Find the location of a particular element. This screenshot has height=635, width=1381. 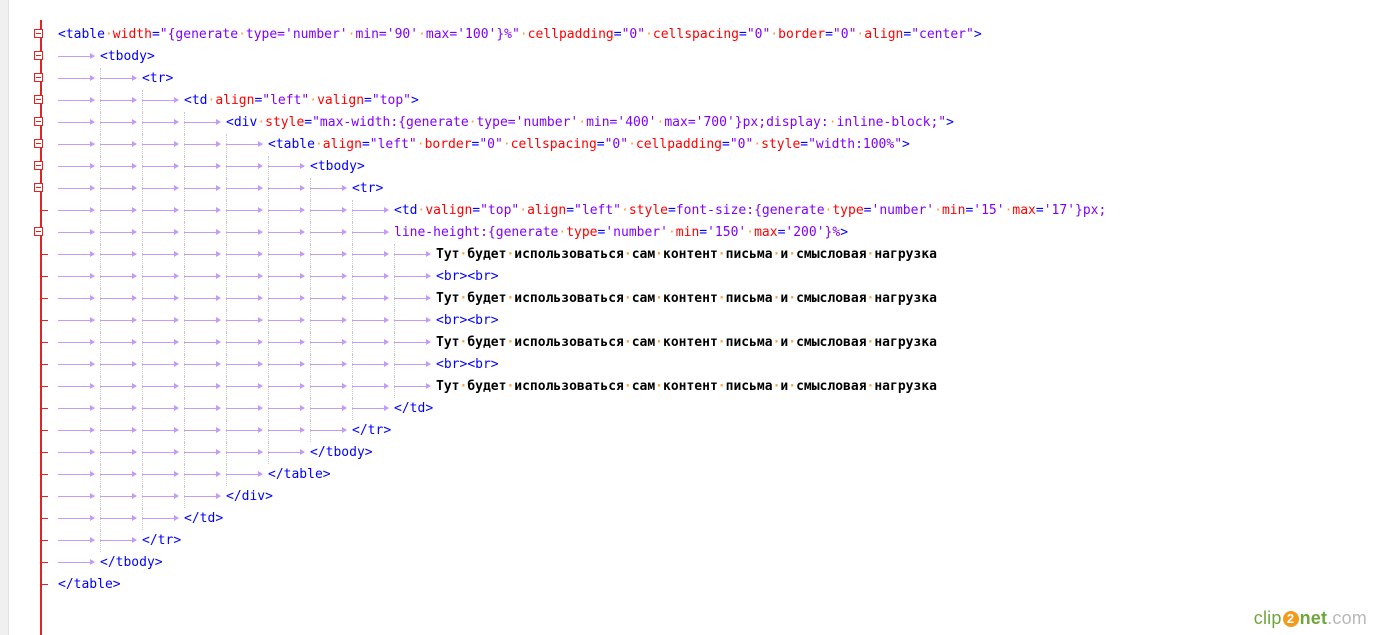

code-text: </td> is located at coordinates (204, 518).